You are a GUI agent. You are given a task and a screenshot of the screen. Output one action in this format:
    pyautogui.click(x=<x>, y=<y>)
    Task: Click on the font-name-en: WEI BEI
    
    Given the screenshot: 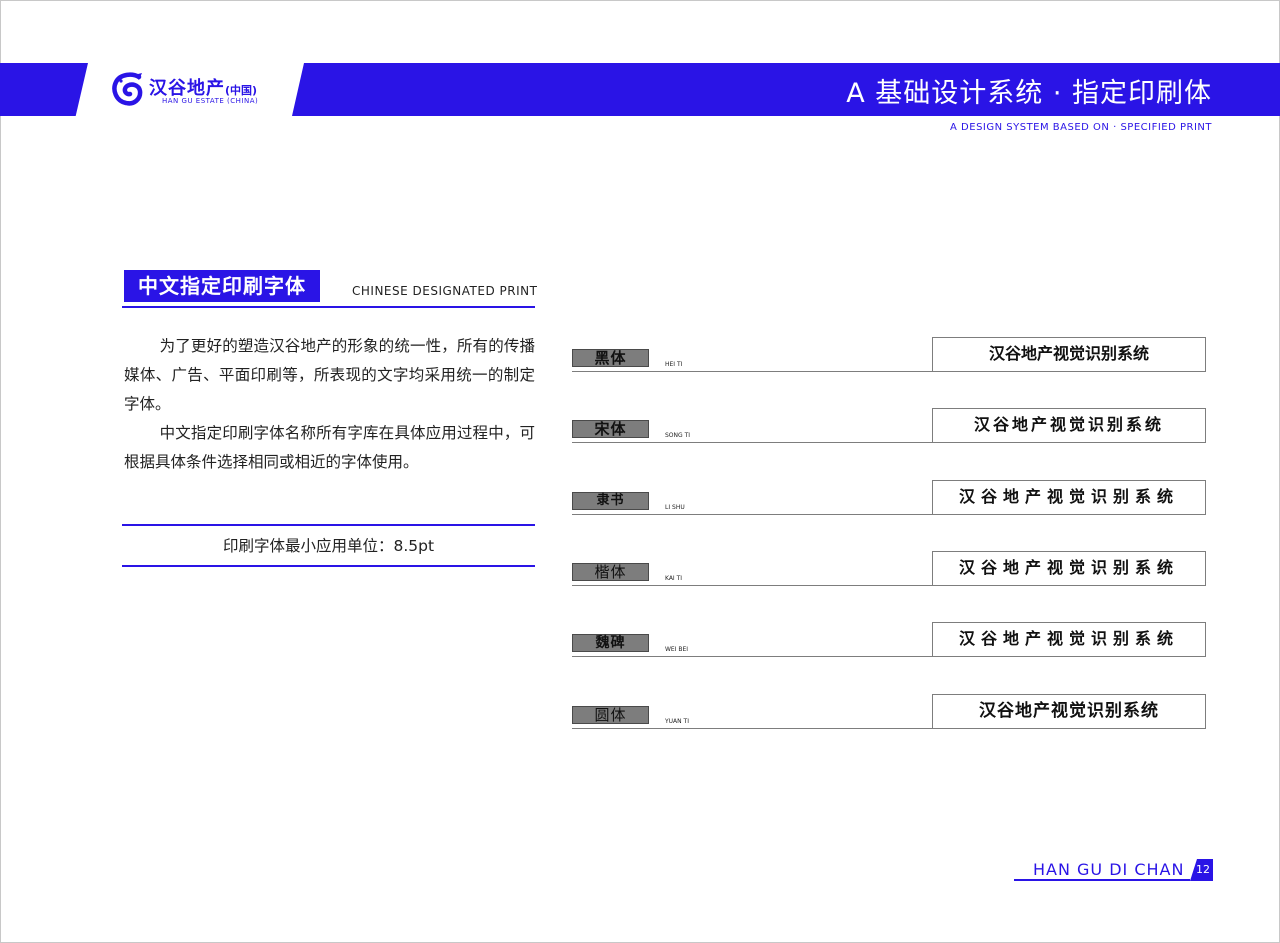 What is the action you would take?
    pyautogui.click(x=677, y=649)
    